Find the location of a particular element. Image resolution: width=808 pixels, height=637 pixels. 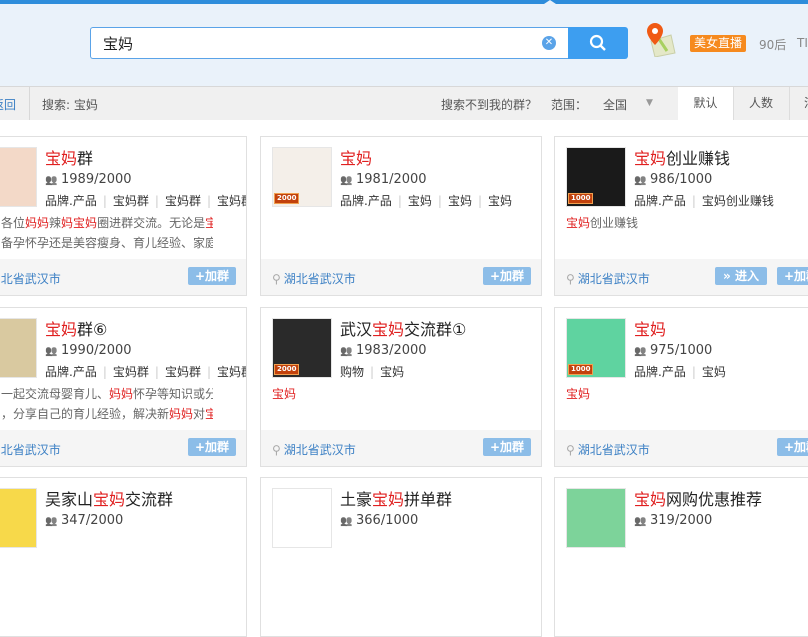

description-text: 圈进群交流。无论是 is located at coordinates (151, 223).